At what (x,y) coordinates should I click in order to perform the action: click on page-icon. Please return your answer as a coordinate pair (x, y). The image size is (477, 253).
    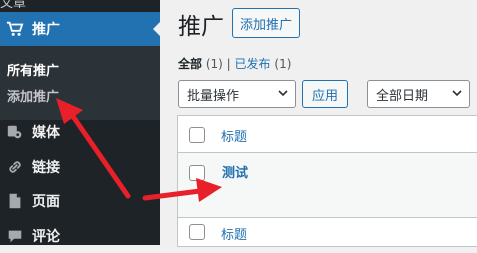
    Looking at the image, I should click on (15, 201).